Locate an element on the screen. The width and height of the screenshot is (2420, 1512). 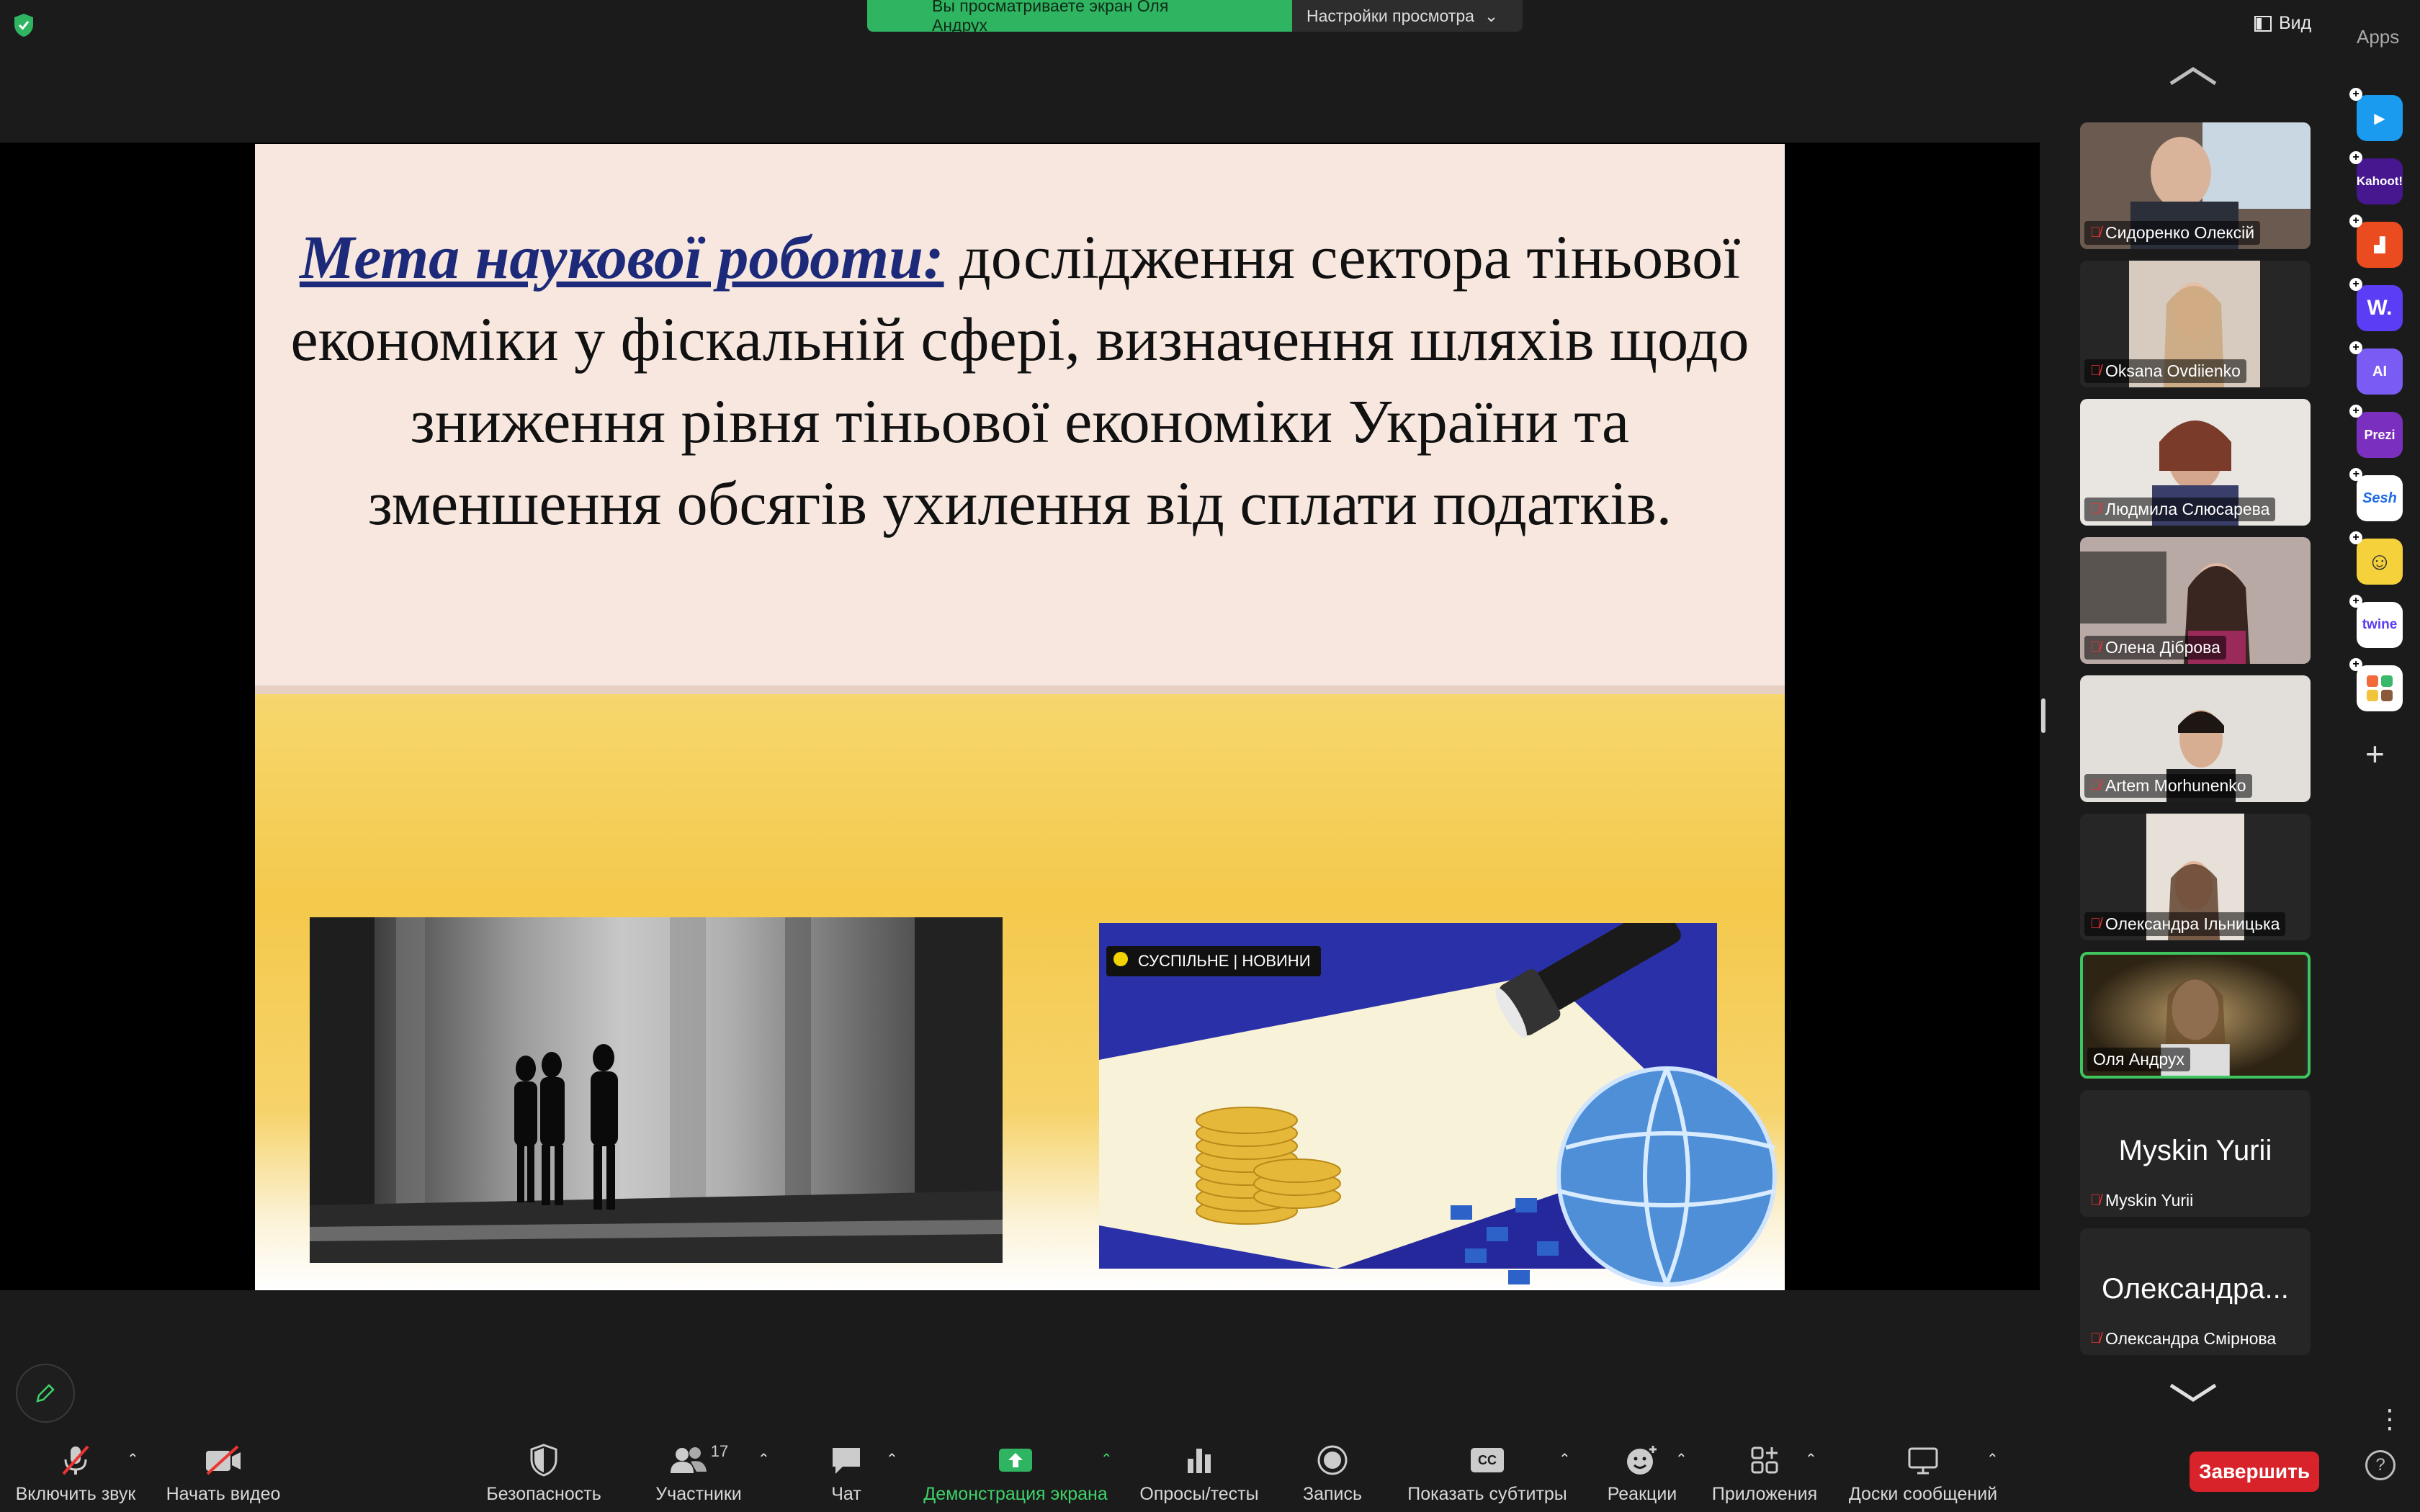
ai-app-icon: + AI is located at coordinates (2376, 368).